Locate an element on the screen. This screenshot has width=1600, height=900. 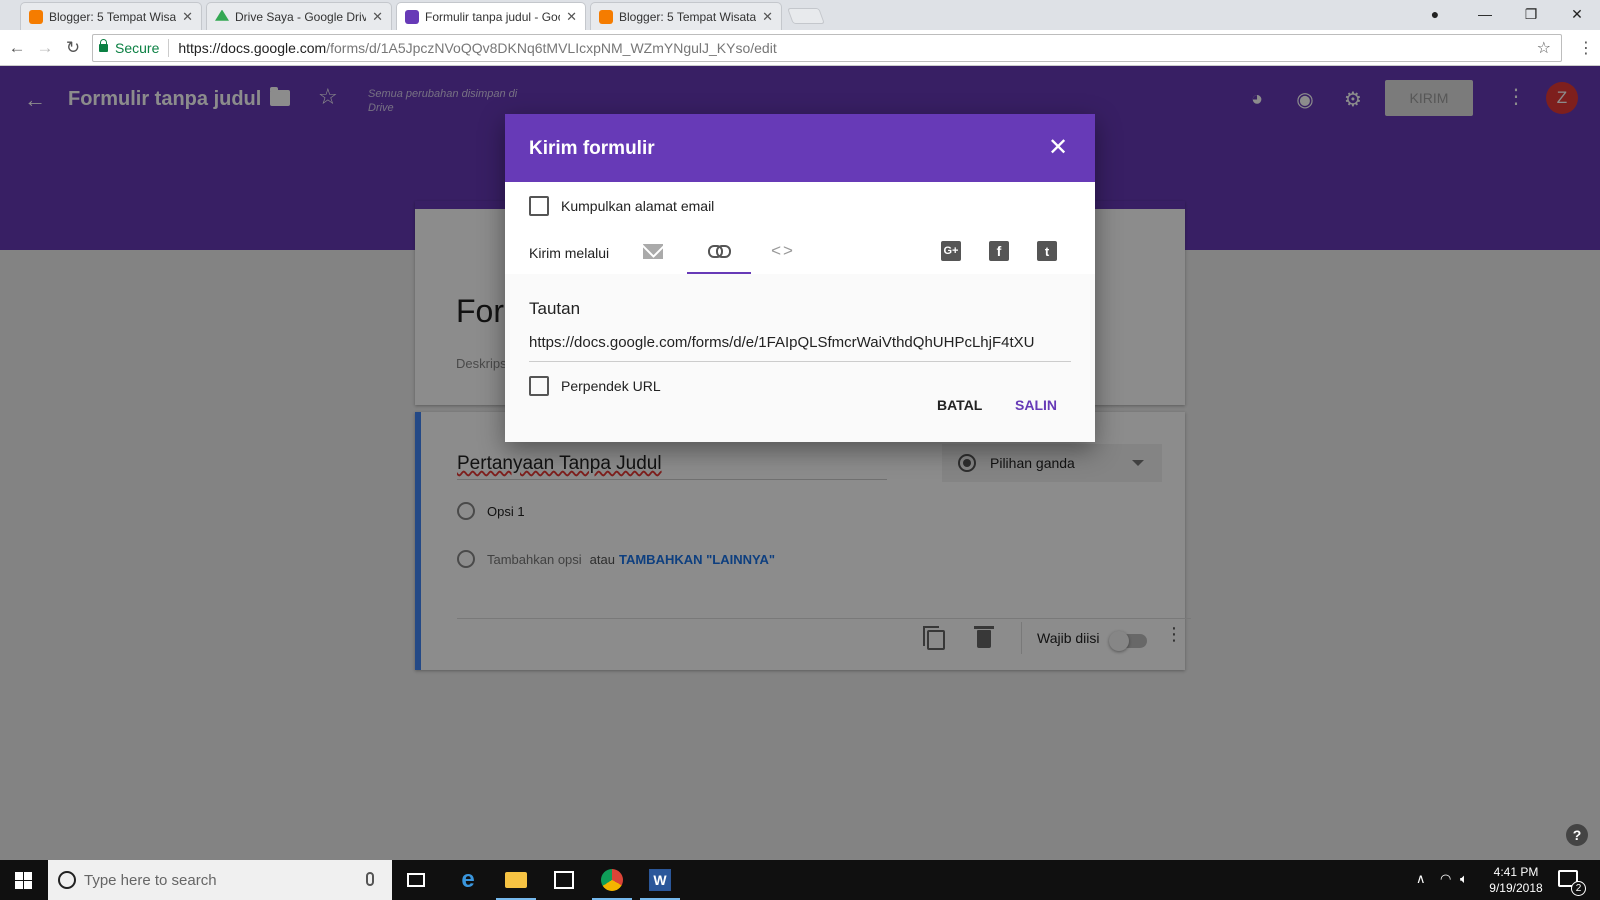
forms-icon is located at coordinates (412, 16).